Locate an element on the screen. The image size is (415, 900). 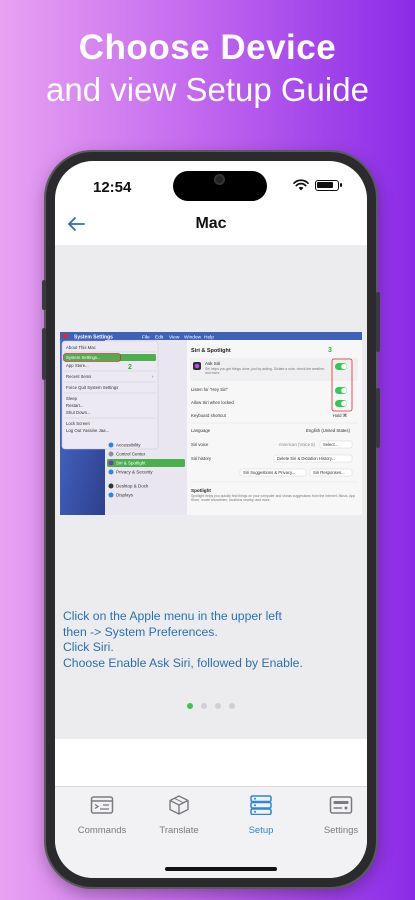
nav-bar: Mac is located at coordinates (211, 225).